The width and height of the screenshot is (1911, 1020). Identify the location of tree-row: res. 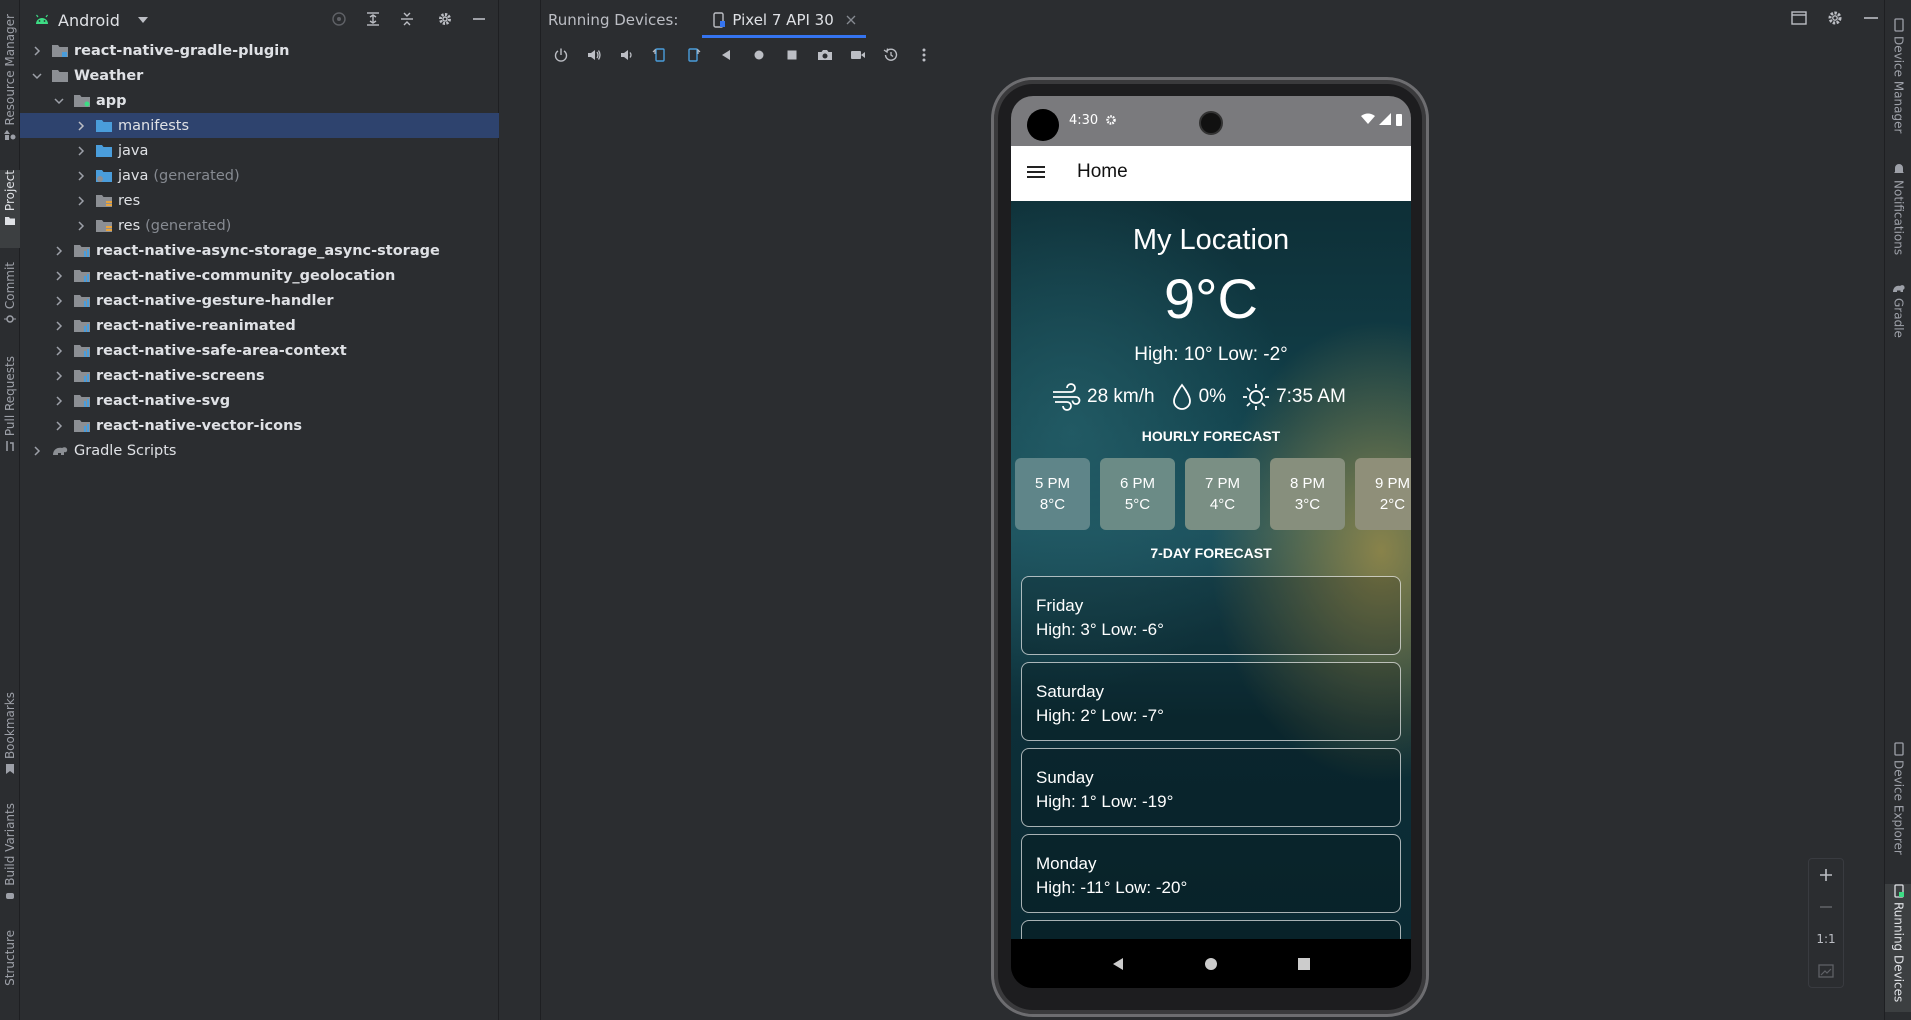
(259, 200).